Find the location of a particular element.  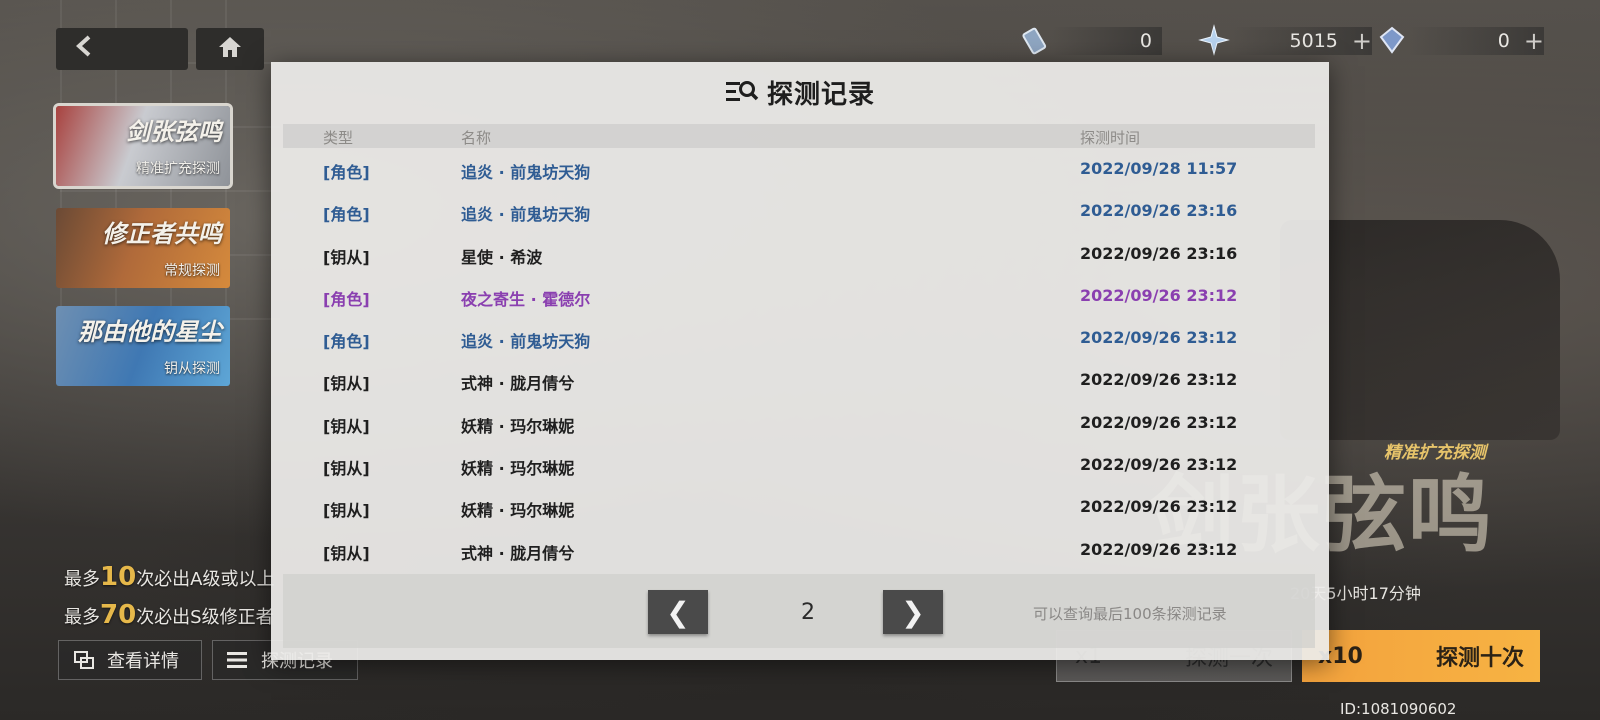

info-suffix: 次必出A级或以上 is located at coordinates (205, 579).